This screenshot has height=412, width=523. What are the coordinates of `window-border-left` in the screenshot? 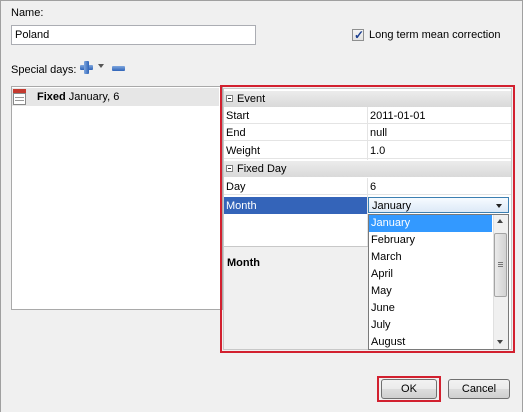 It's located at (0, 206).